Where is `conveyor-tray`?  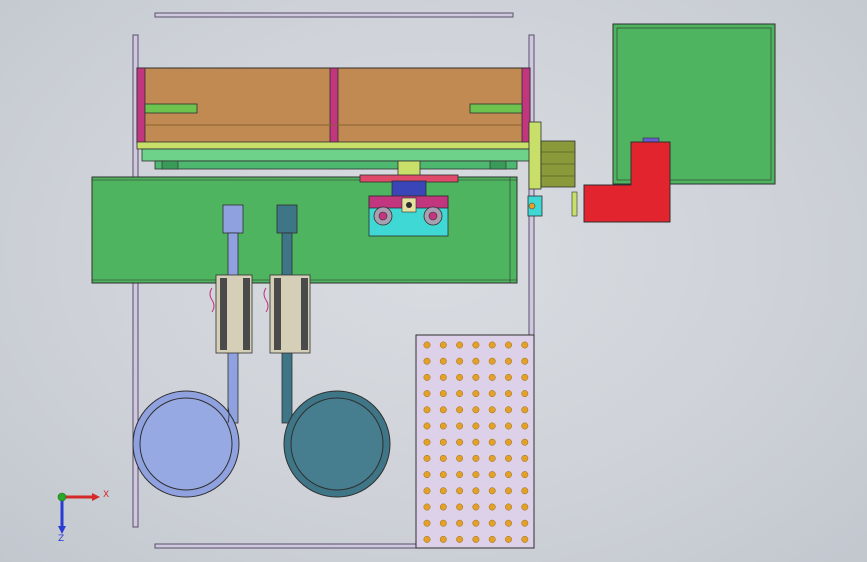
conveyor-tray is located at coordinates (333, 105).